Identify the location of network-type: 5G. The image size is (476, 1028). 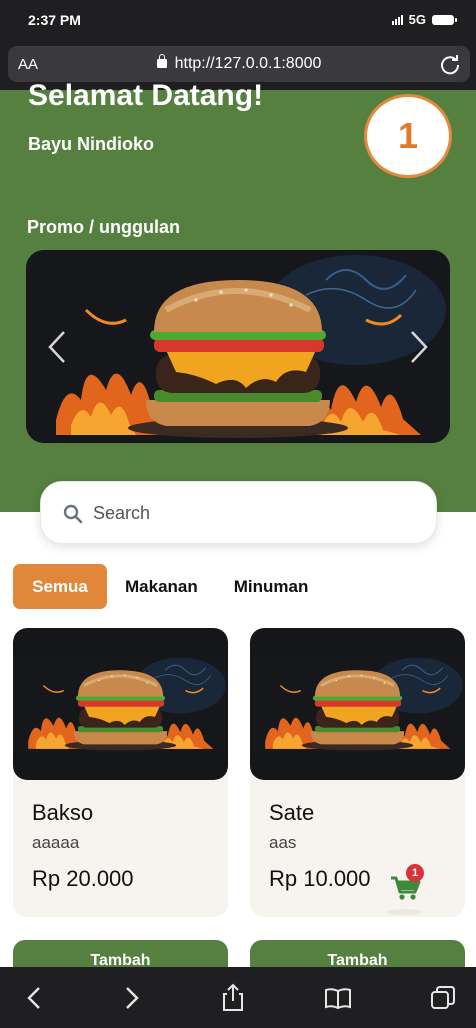
(417, 19).